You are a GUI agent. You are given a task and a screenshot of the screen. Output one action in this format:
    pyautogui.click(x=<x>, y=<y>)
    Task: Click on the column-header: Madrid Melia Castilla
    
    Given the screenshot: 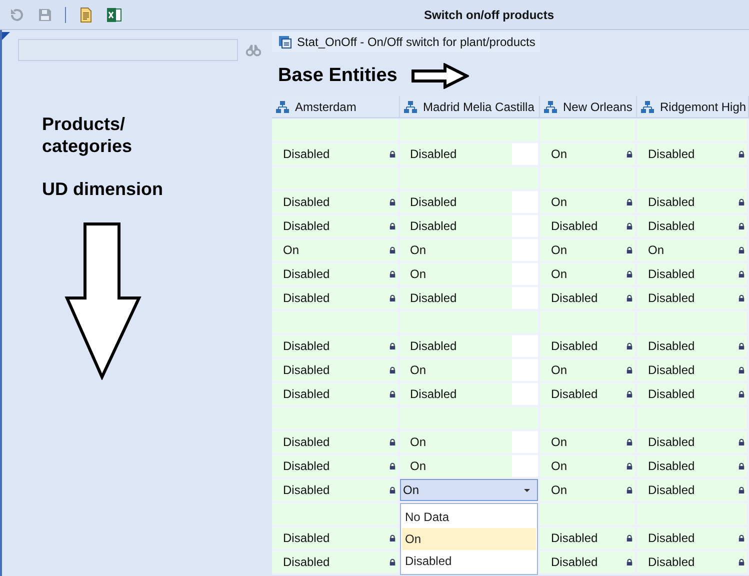 What is the action you would take?
    pyautogui.click(x=470, y=107)
    